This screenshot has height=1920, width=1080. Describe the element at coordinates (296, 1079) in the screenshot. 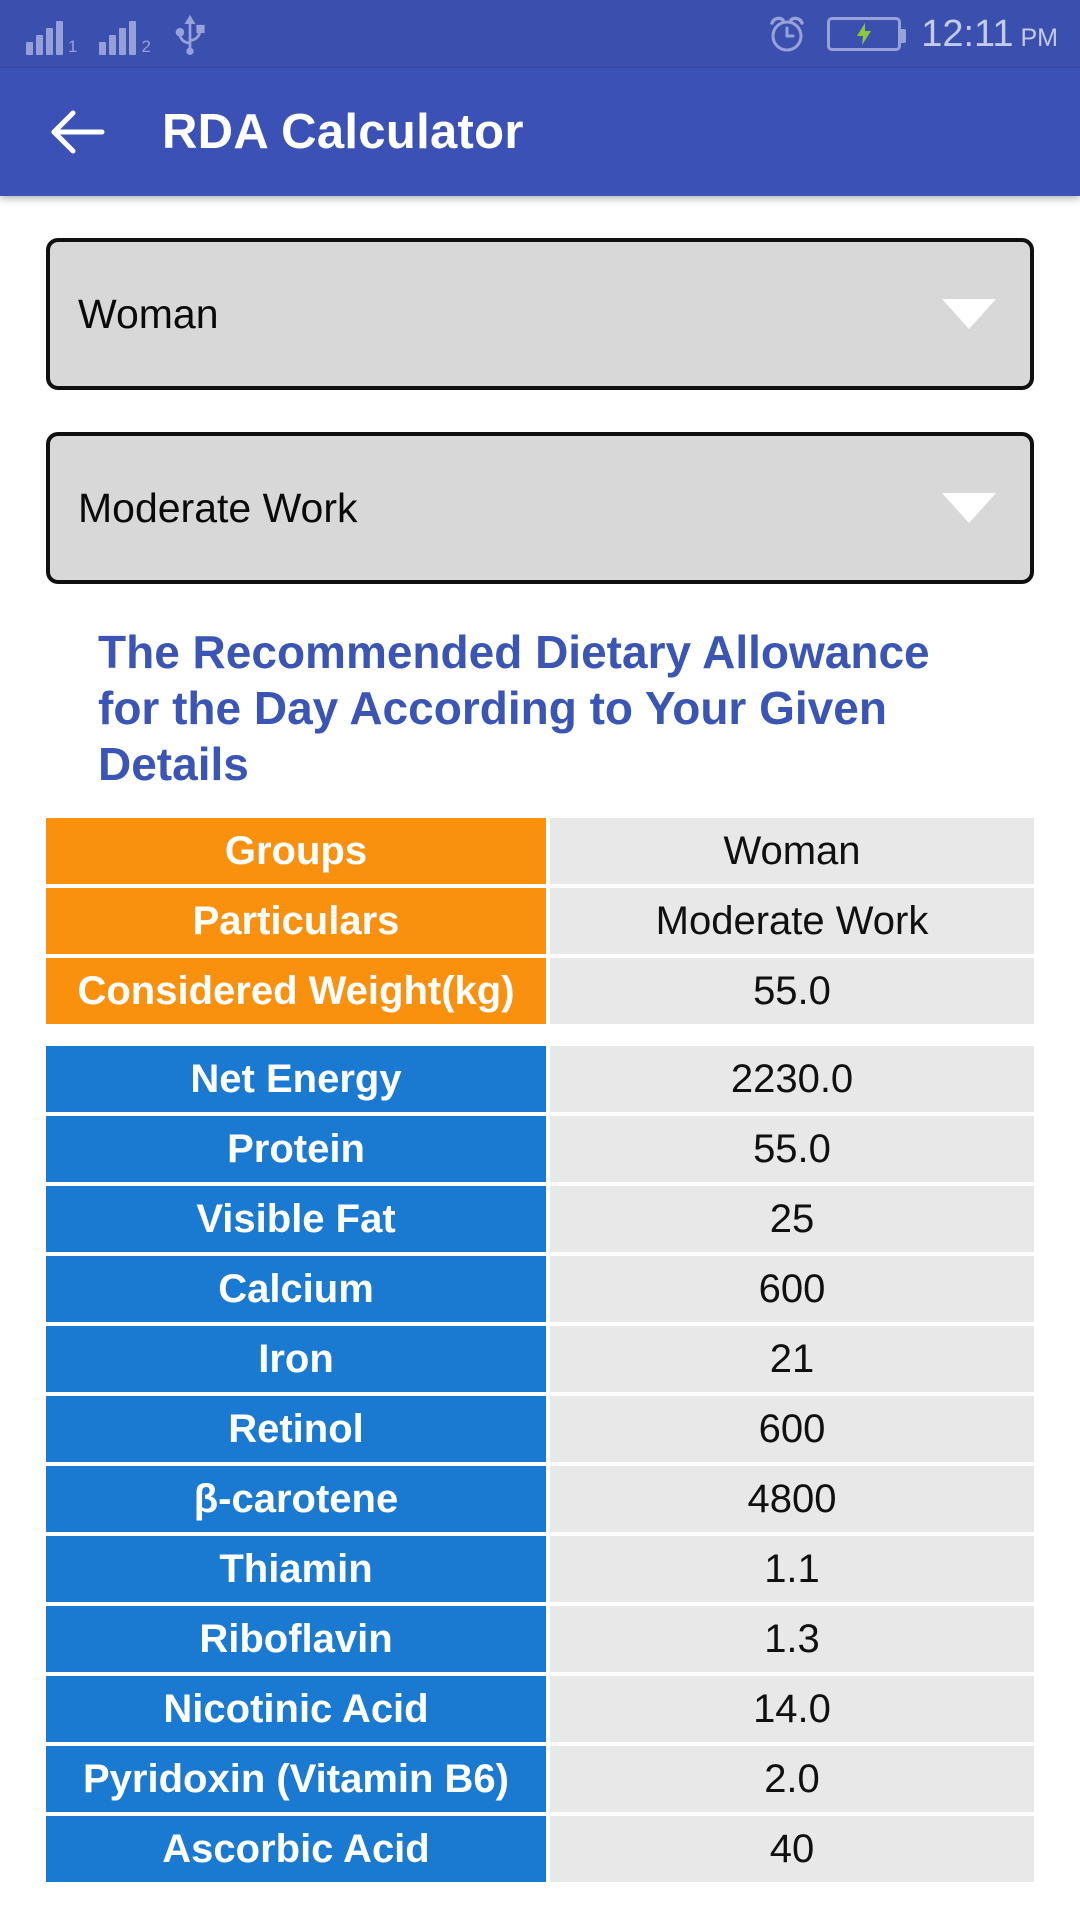

I see `row-label: Net Energy` at that location.